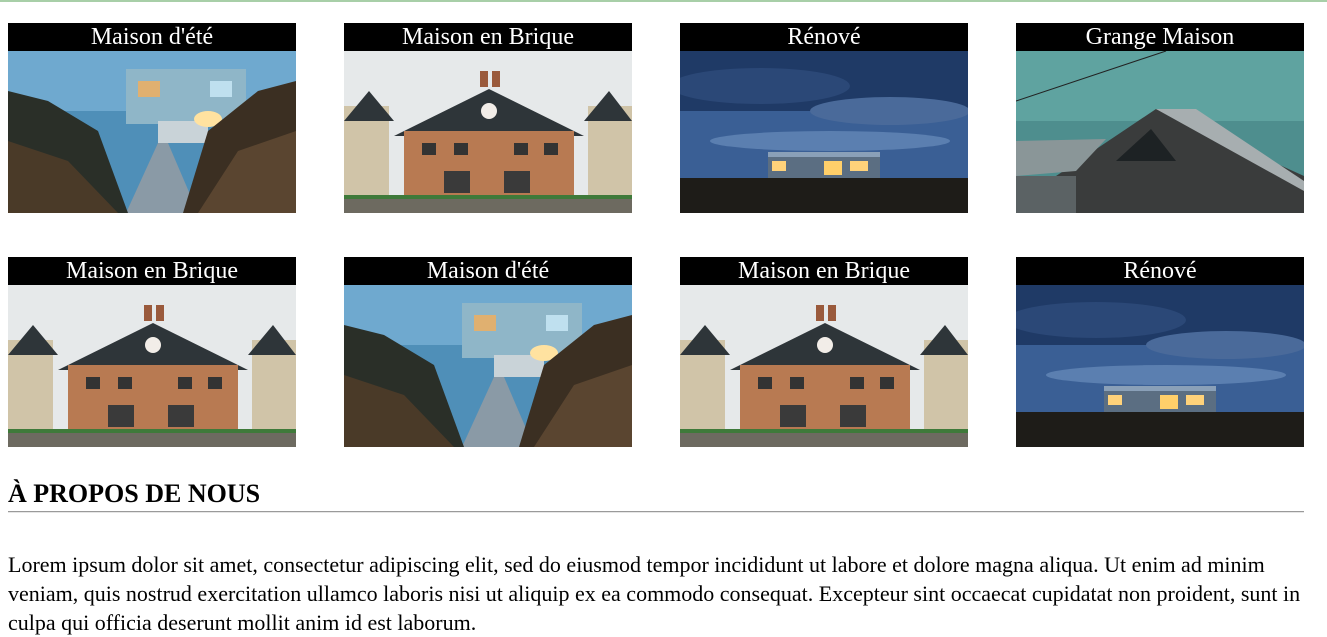  I want to click on card-title: Grange Maison, so click(1160, 37).